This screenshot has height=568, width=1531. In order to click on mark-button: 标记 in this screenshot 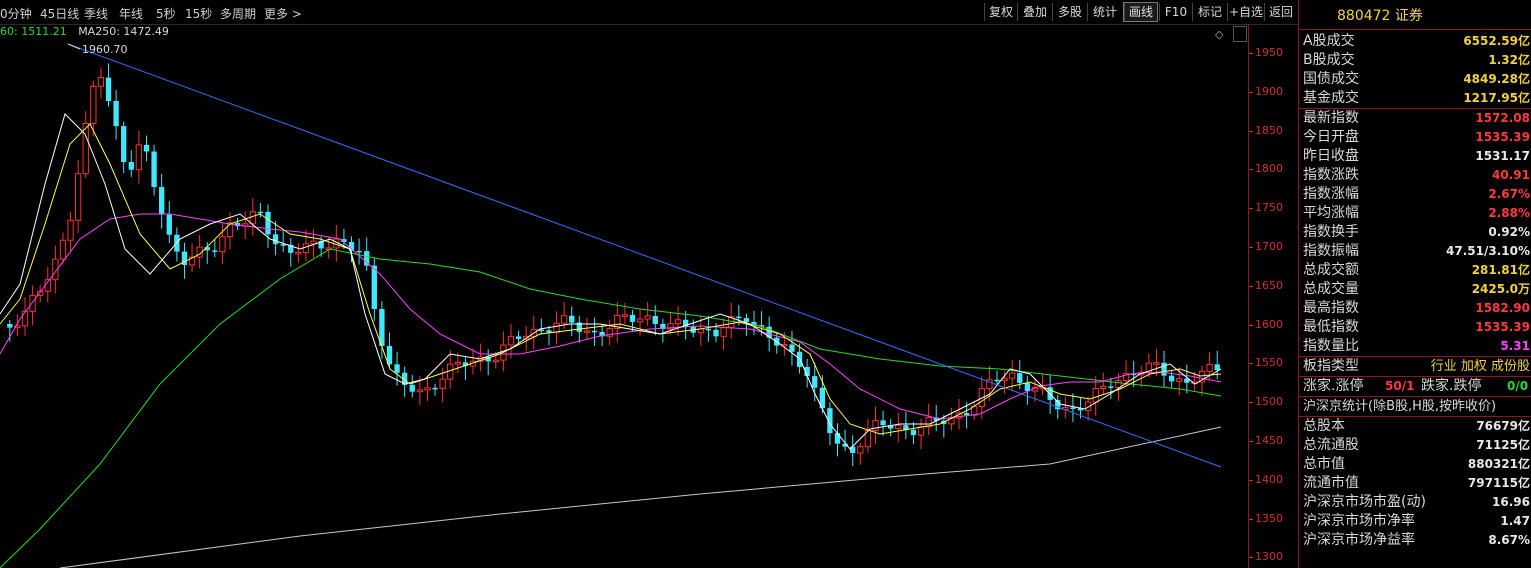, I will do `click(1209, 12)`.